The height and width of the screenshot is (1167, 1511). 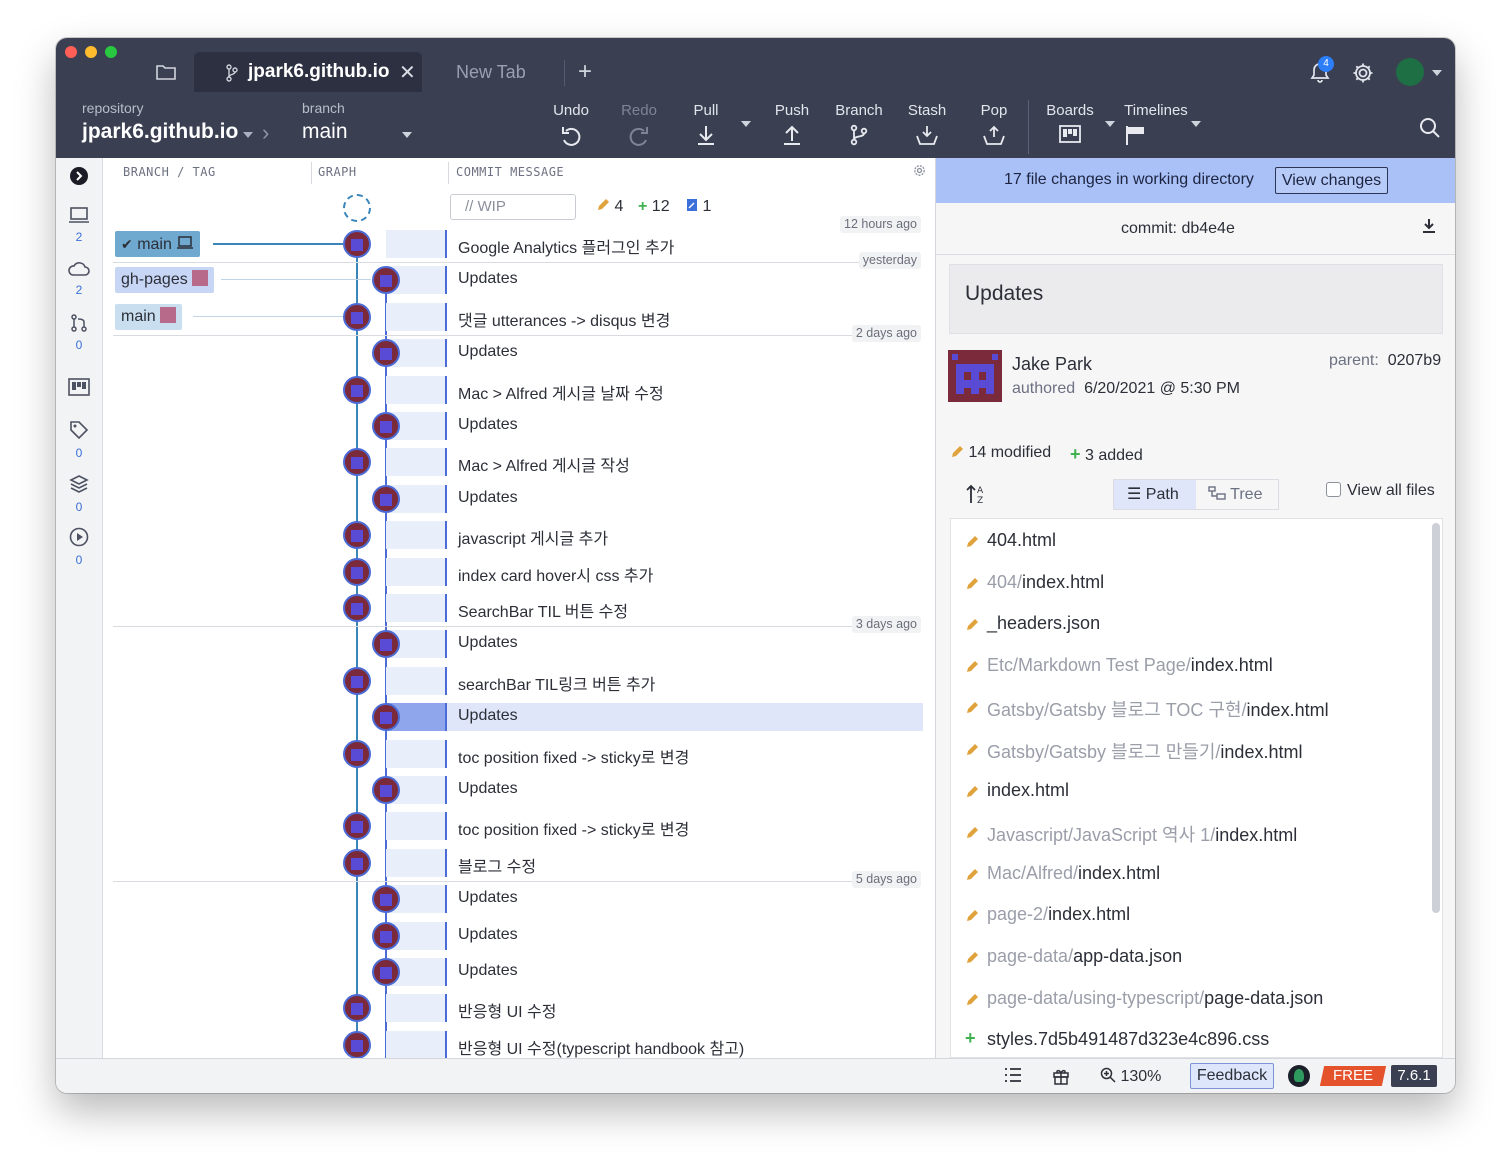 What do you see at coordinates (1191, 708) in the screenshot?
I see `file-row: Gatsby/Gatsby 블로그 TOC 구현/index.html` at bounding box center [1191, 708].